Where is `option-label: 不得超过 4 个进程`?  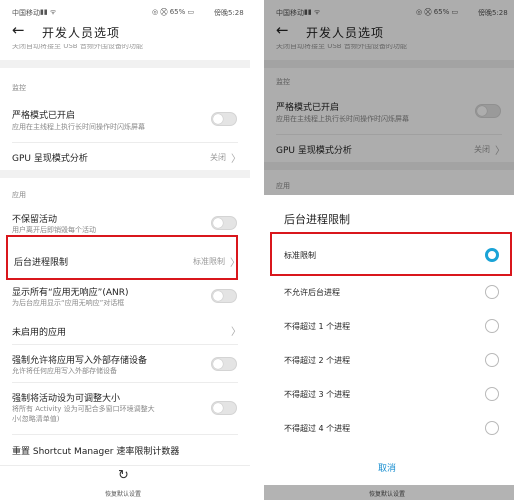
option-label: 不得超过 4 个进程 is located at coordinates (317, 428).